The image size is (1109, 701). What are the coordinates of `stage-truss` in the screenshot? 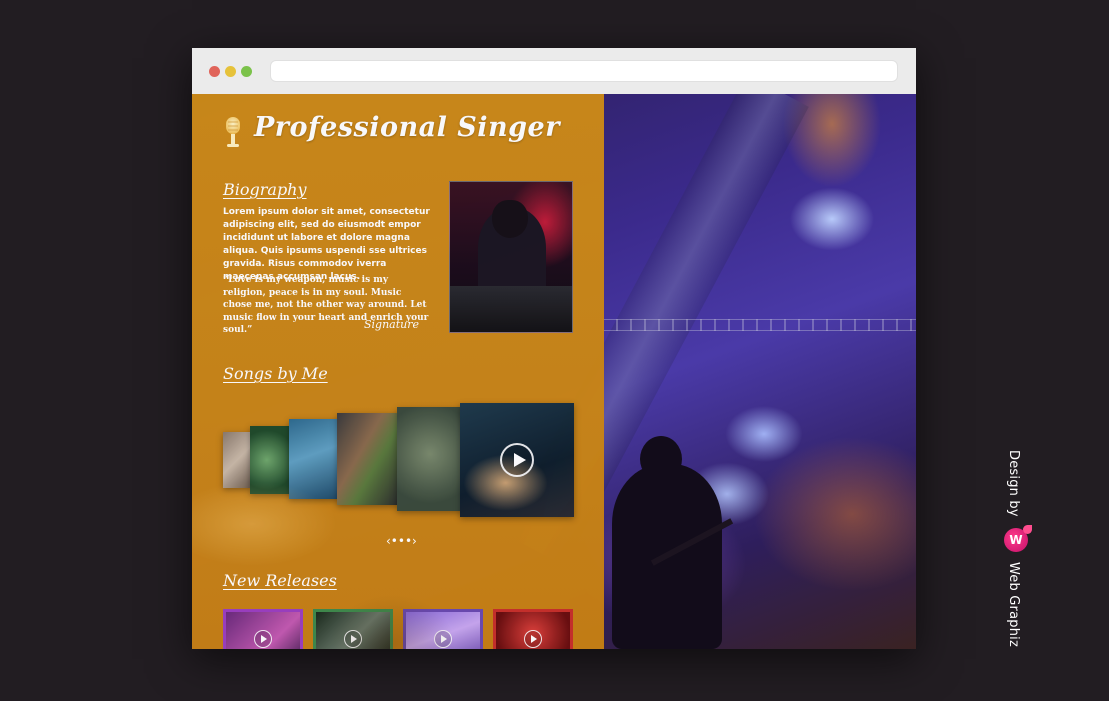 It's located at (759, 325).